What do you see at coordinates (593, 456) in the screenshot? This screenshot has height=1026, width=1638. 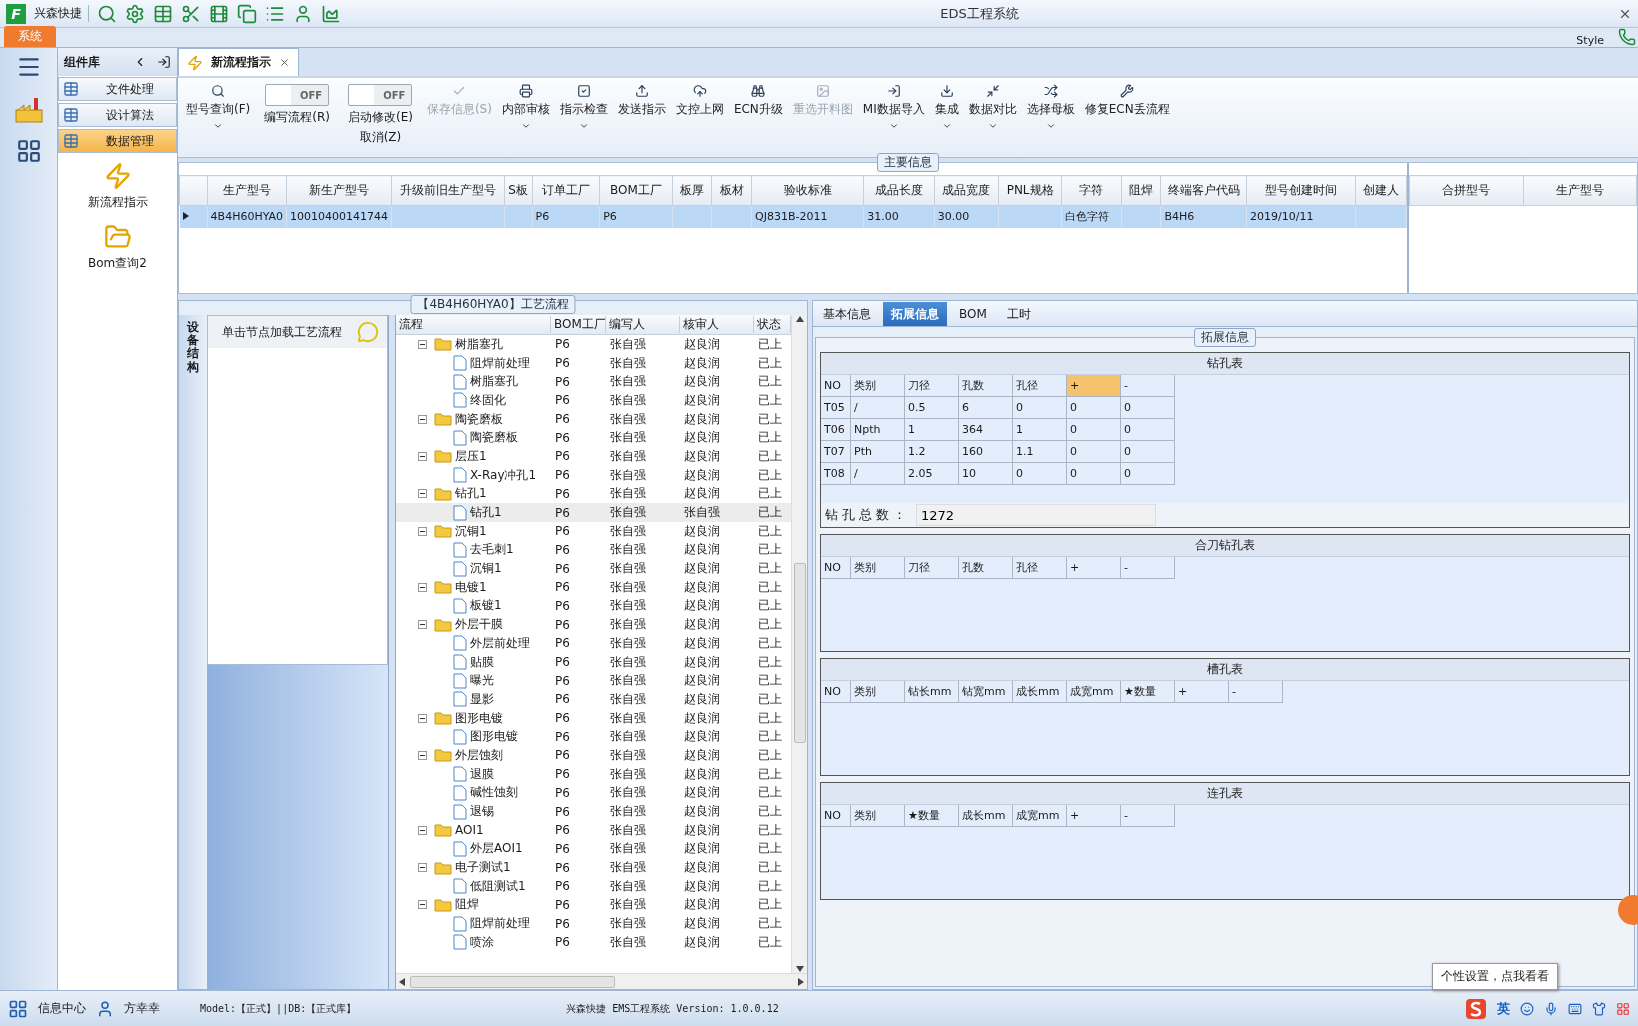 I see `tree-row: 层压1 P6 张自强 赵良润 已上` at bounding box center [593, 456].